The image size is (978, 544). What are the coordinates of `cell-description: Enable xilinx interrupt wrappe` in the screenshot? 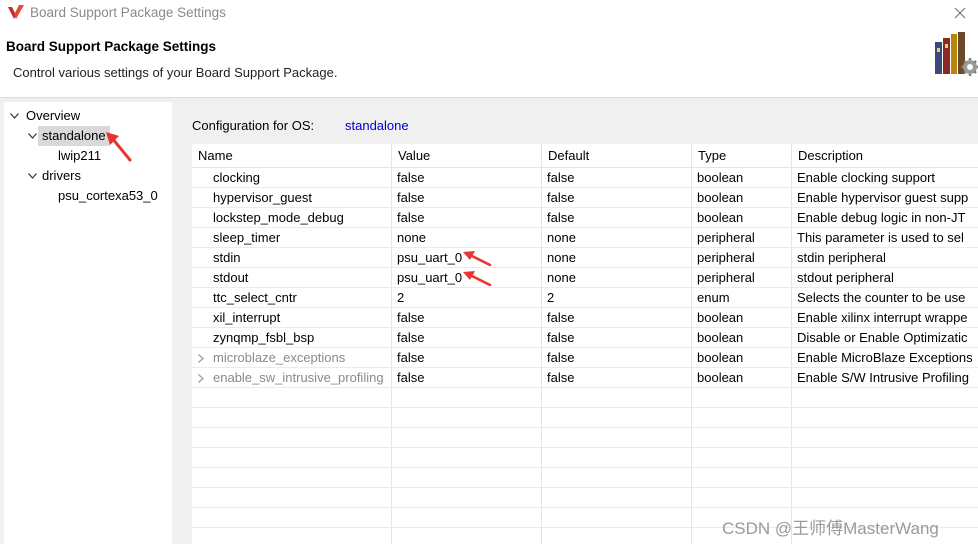 It's located at (882, 317).